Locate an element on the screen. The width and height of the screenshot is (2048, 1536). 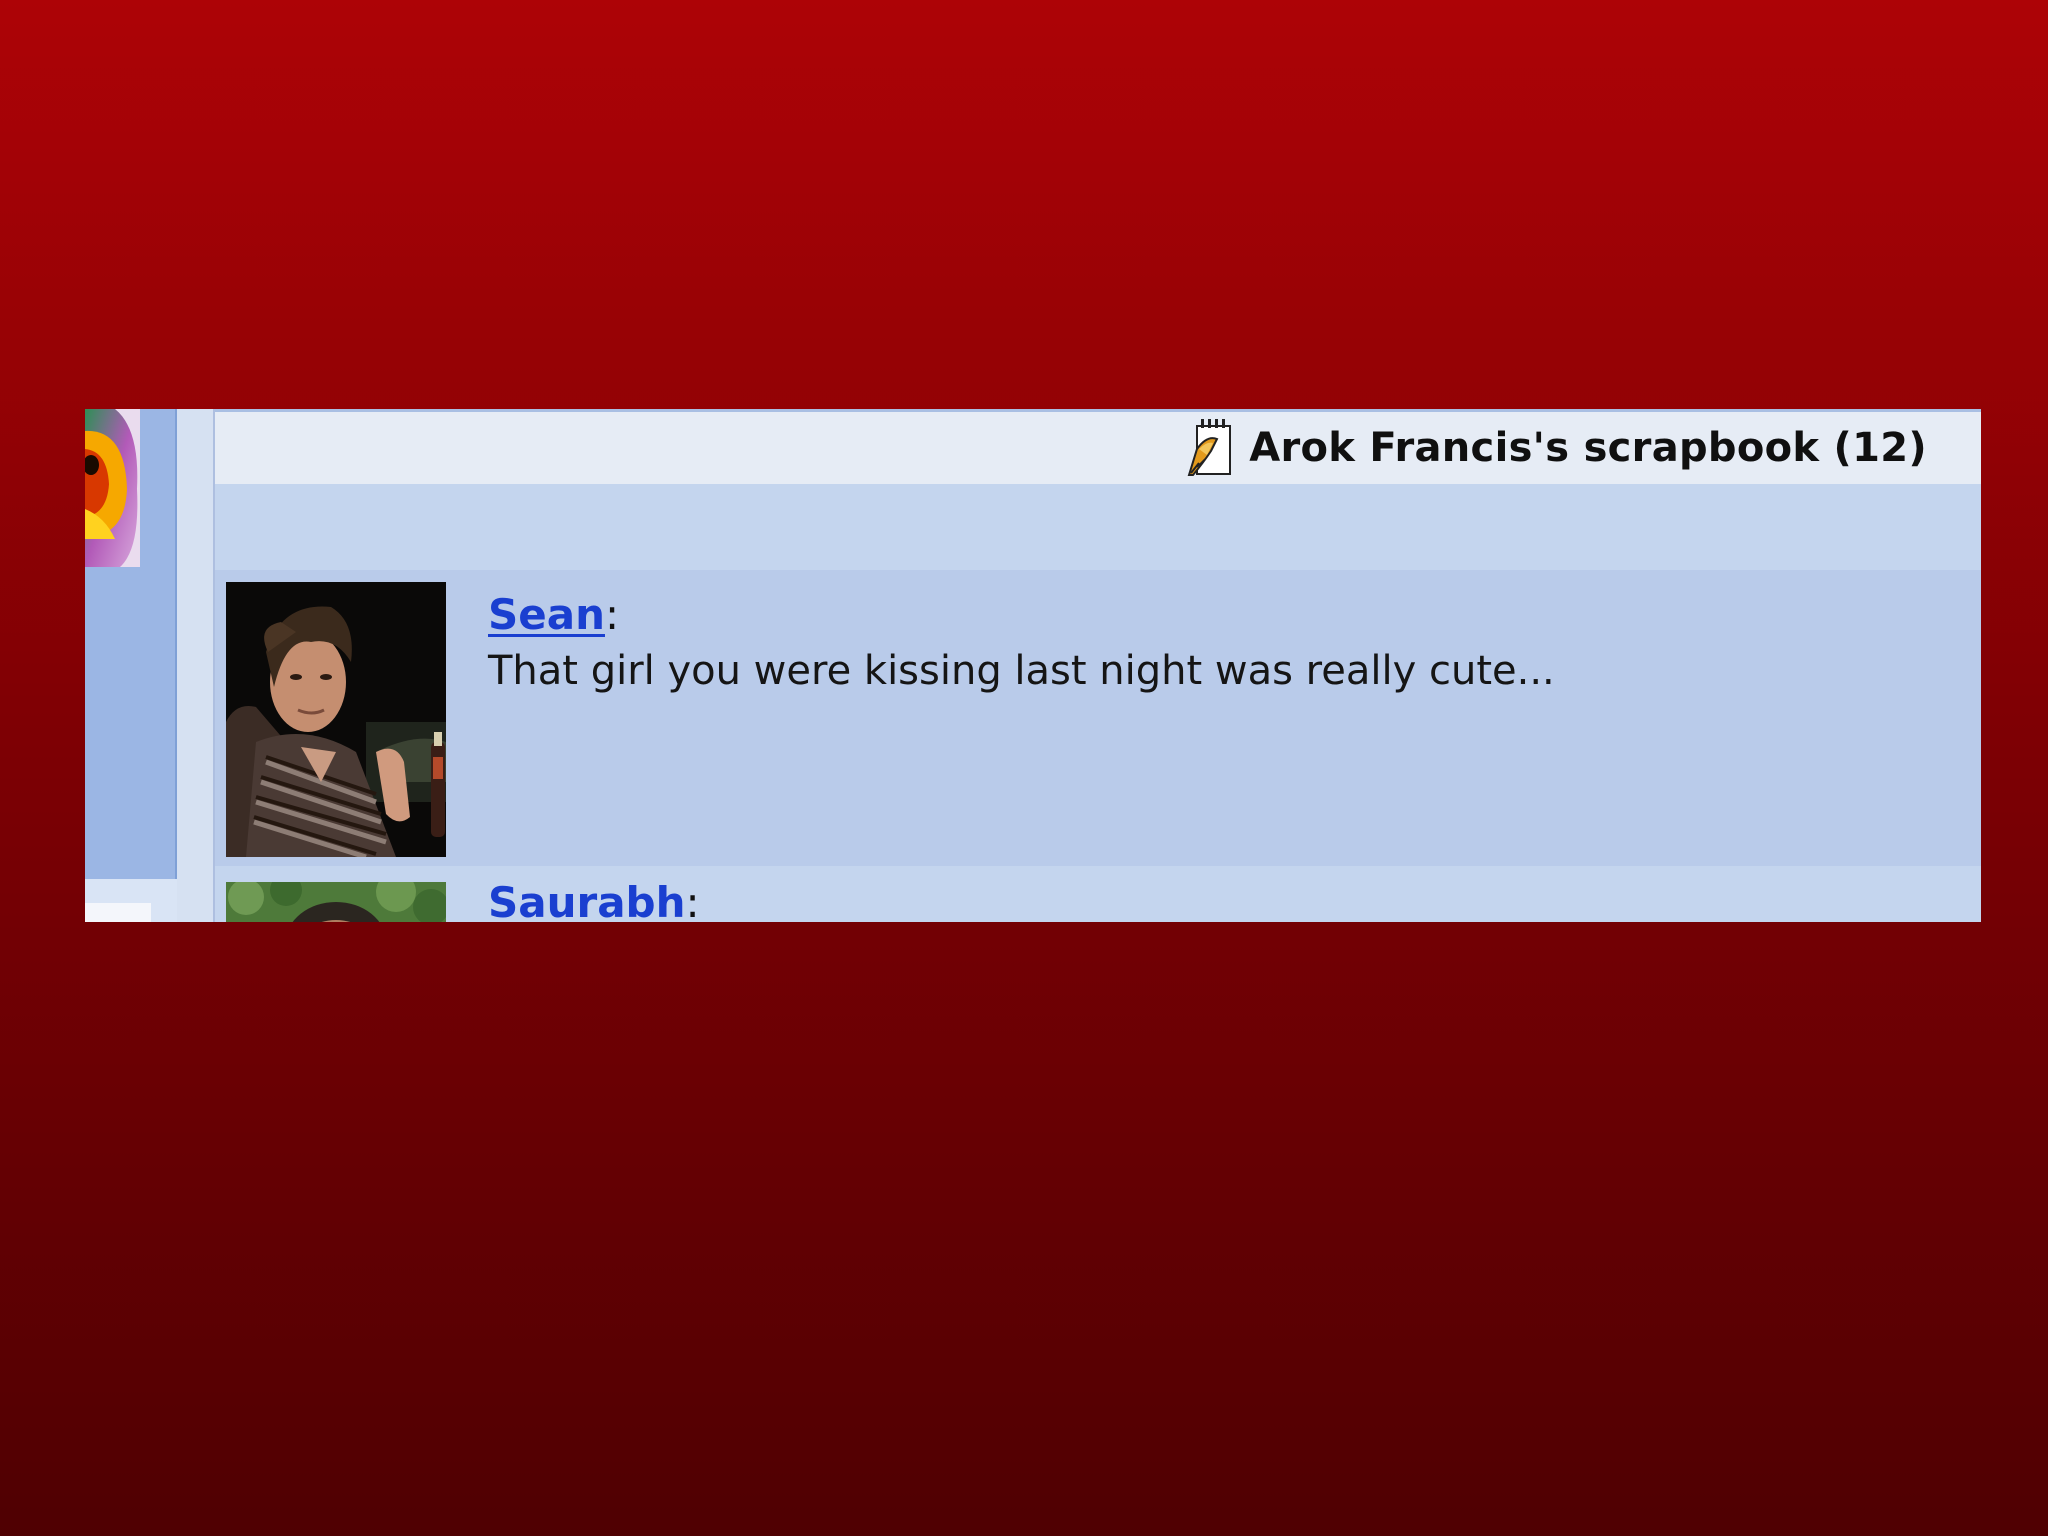
scrapbook-toolbar is located at coordinates (1098, 527).